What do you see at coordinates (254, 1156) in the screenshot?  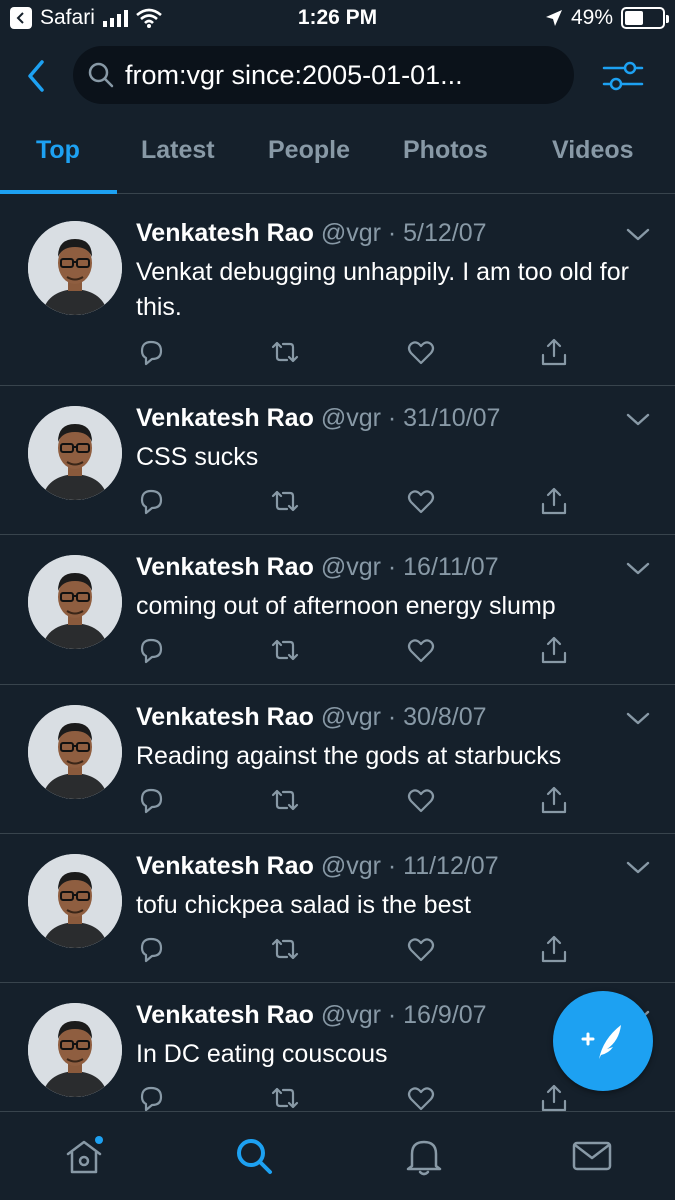 I see `search-nav-icon` at bounding box center [254, 1156].